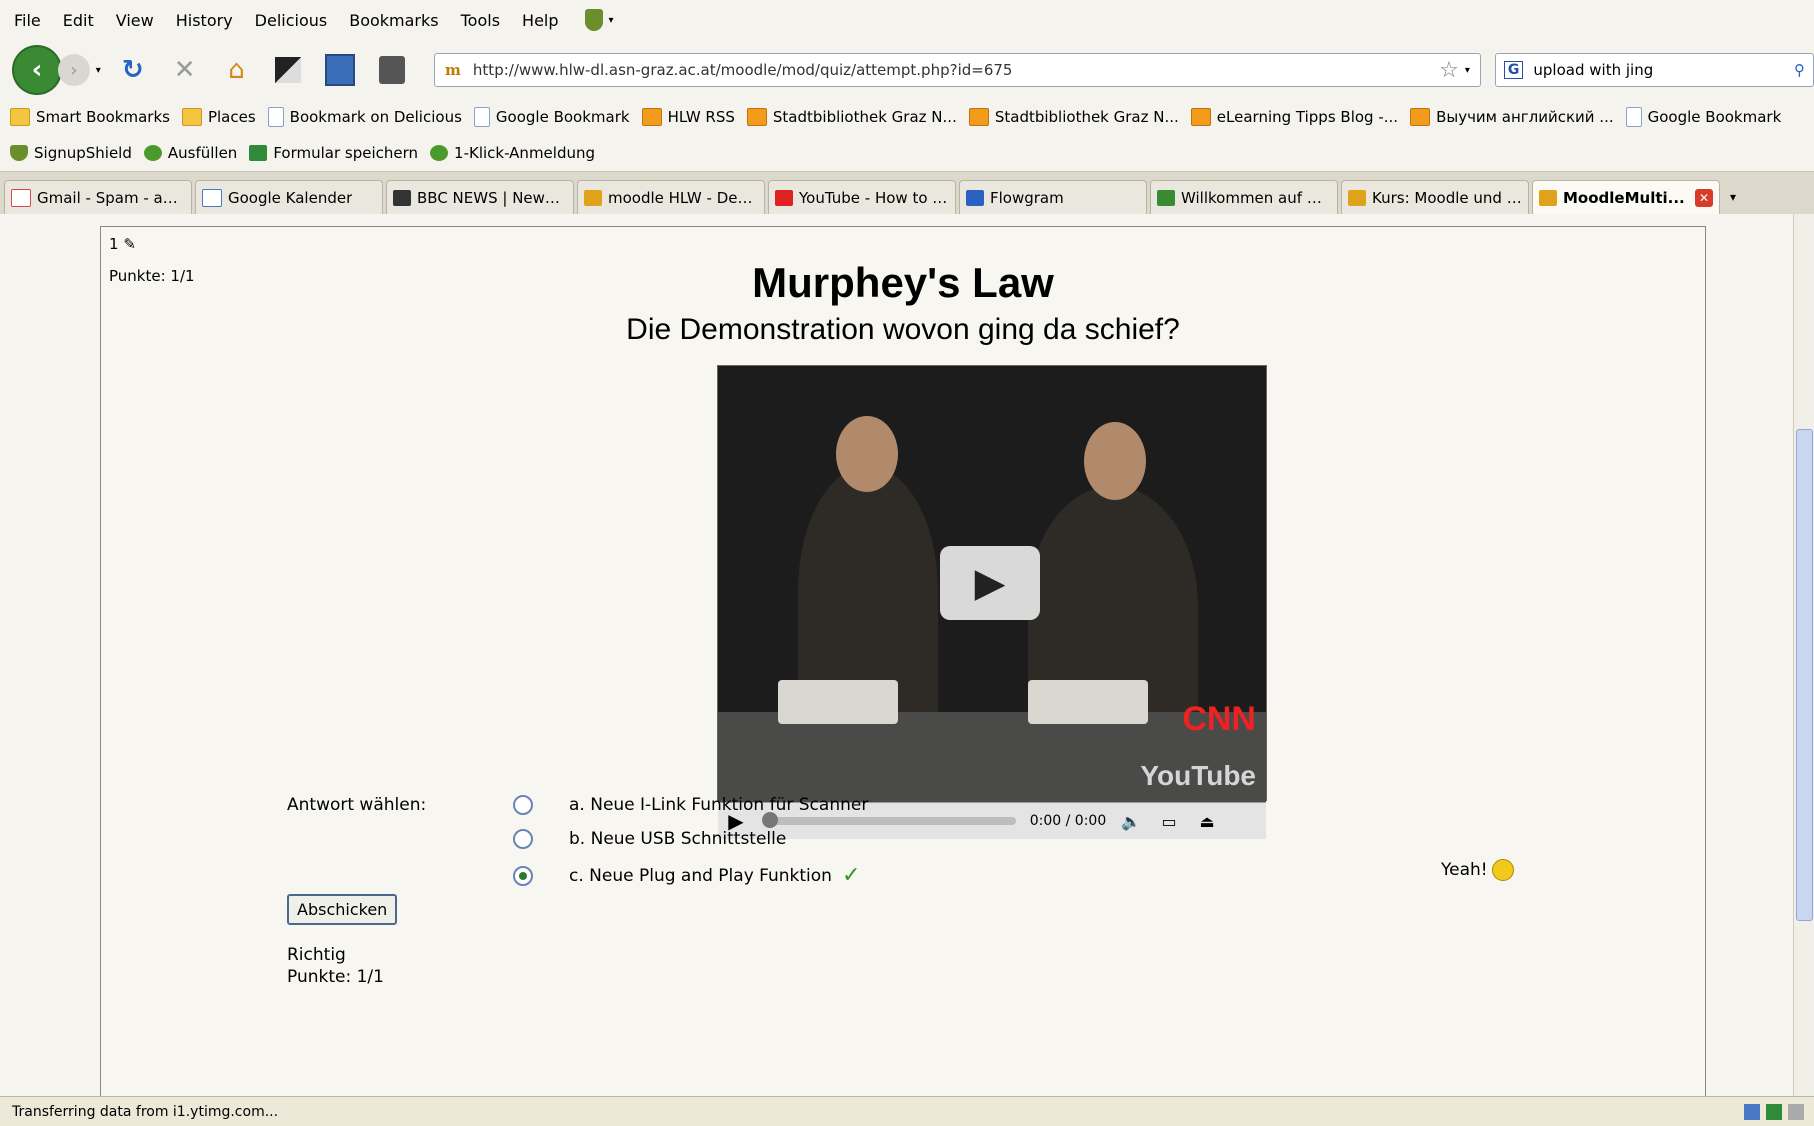 This screenshot has width=1814, height=1126. What do you see at coordinates (1449, 70) in the screenshot?
I see `bookmark-star-icon: ☆` at bounding box center [1449, 70].